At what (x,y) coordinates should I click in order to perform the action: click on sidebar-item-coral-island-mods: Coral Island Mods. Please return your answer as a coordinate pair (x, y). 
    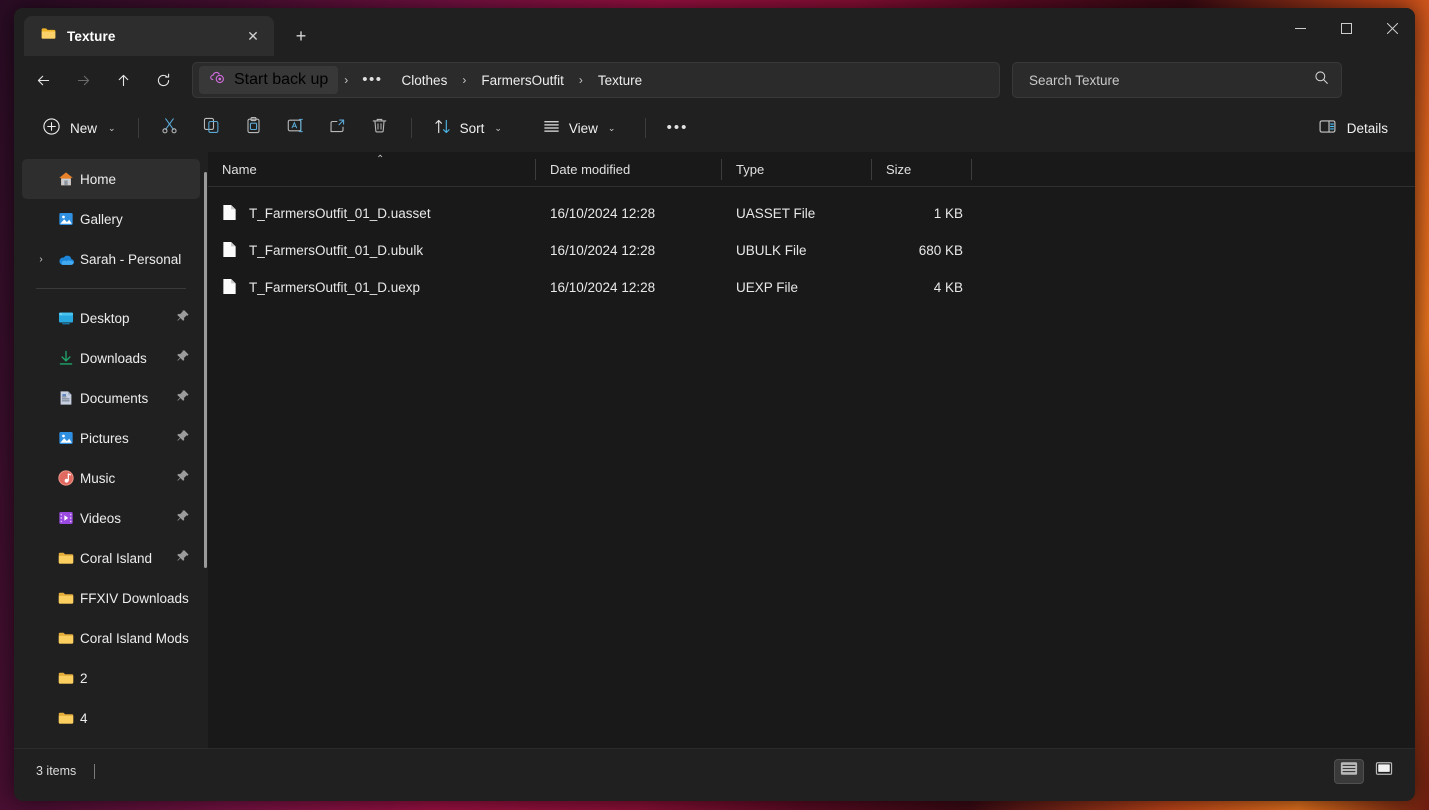
    Looking at the image, I should click on (111, 638).